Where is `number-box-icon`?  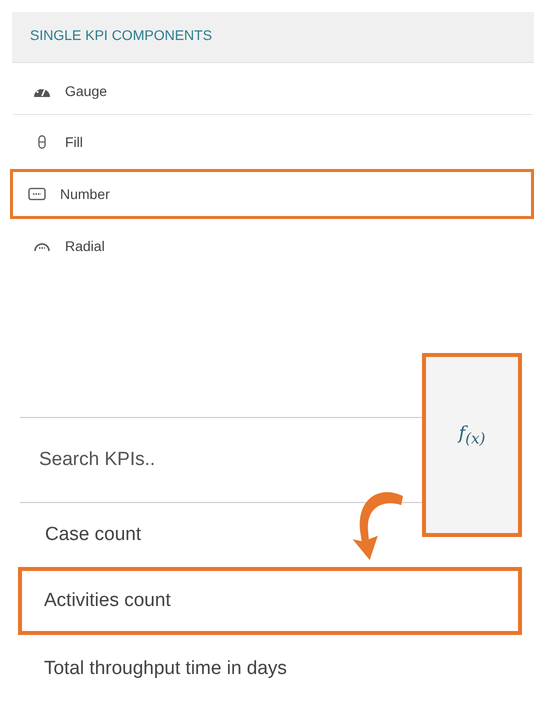 number-box-icon is located at coordinates (37, 194).